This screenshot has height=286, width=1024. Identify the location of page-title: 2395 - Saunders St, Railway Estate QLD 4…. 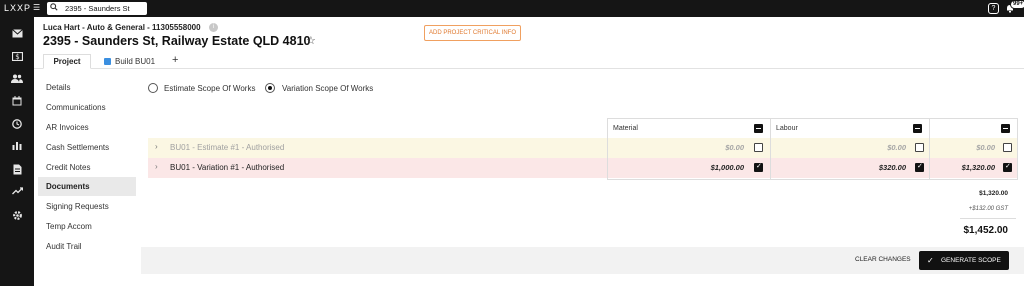
(177, 41).